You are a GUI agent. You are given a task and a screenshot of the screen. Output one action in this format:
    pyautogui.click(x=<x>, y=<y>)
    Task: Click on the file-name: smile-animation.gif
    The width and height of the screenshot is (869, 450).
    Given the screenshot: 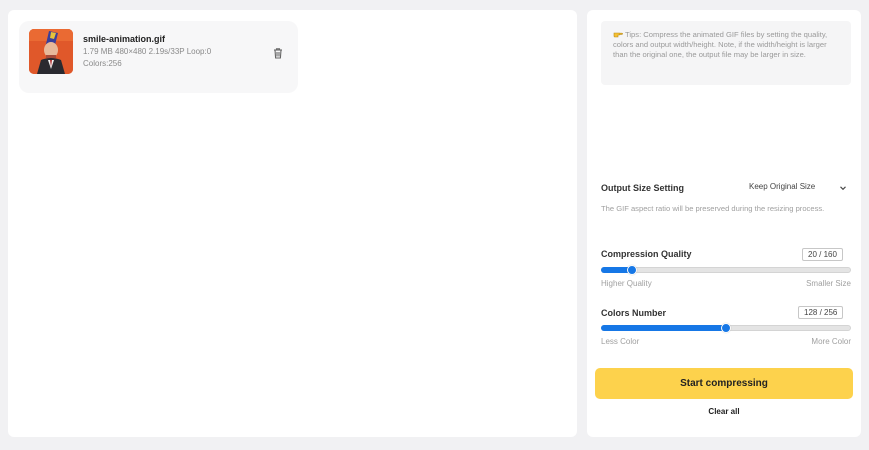 What is the action you would take?
    pyautogui.click(x=124, y=39)
    